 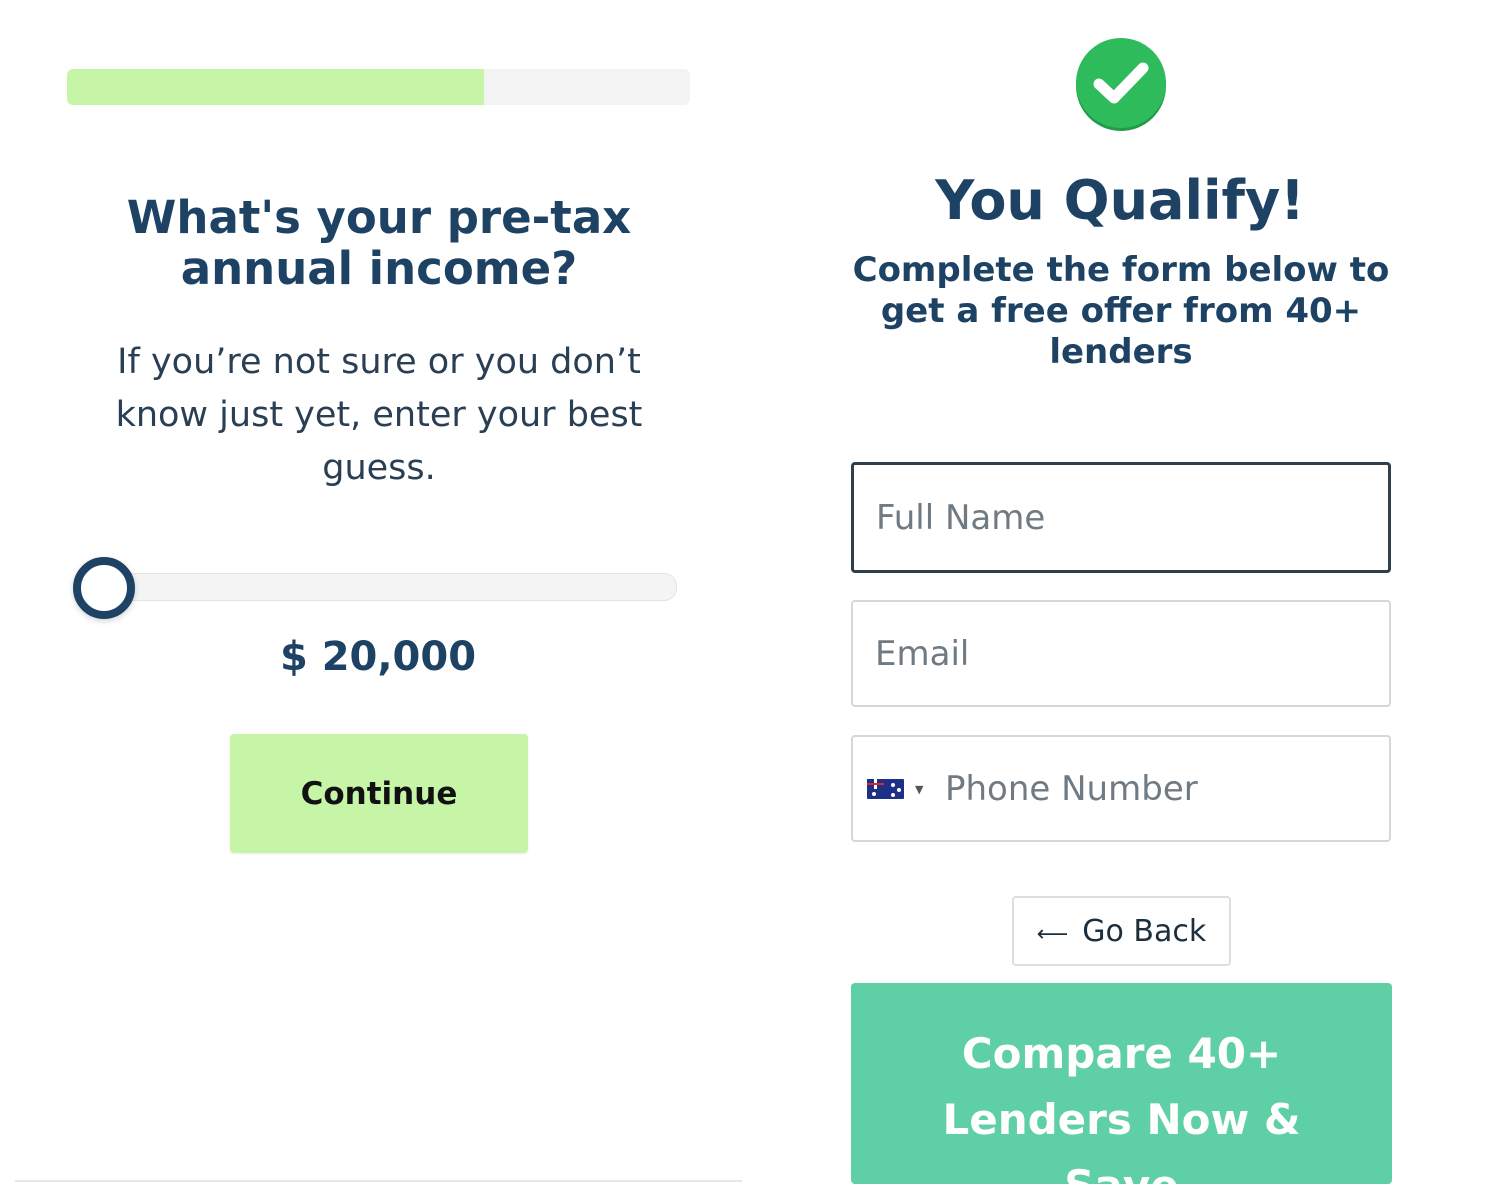 I want to click on question-title: What's your pre-tax annual income?, so click(x=379, y=243).